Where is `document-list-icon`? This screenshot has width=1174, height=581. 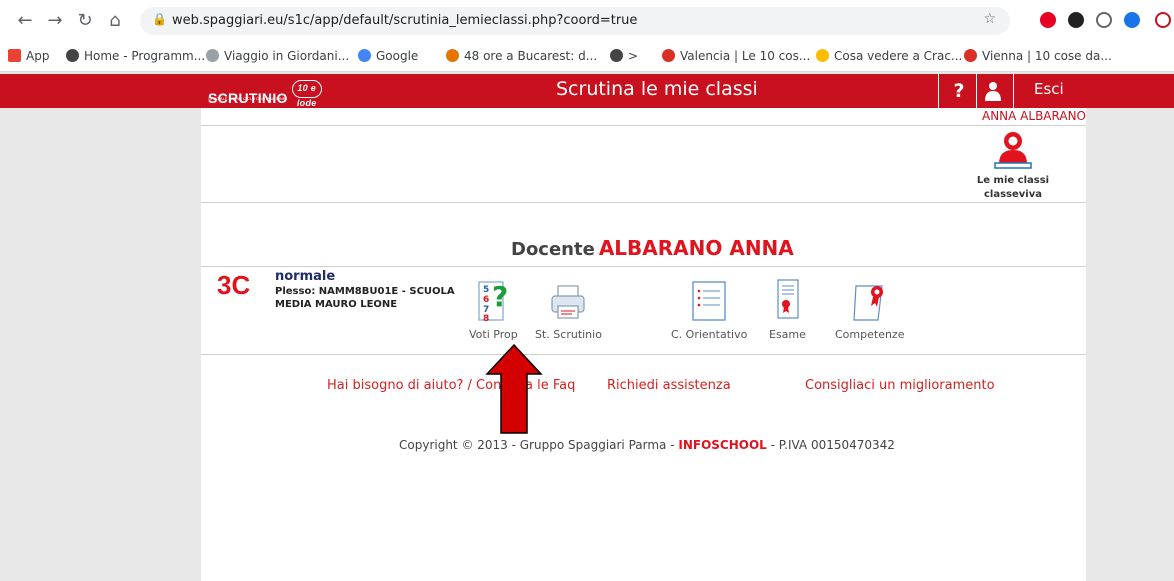 document-list-icon is located at coordinates (709, 301).